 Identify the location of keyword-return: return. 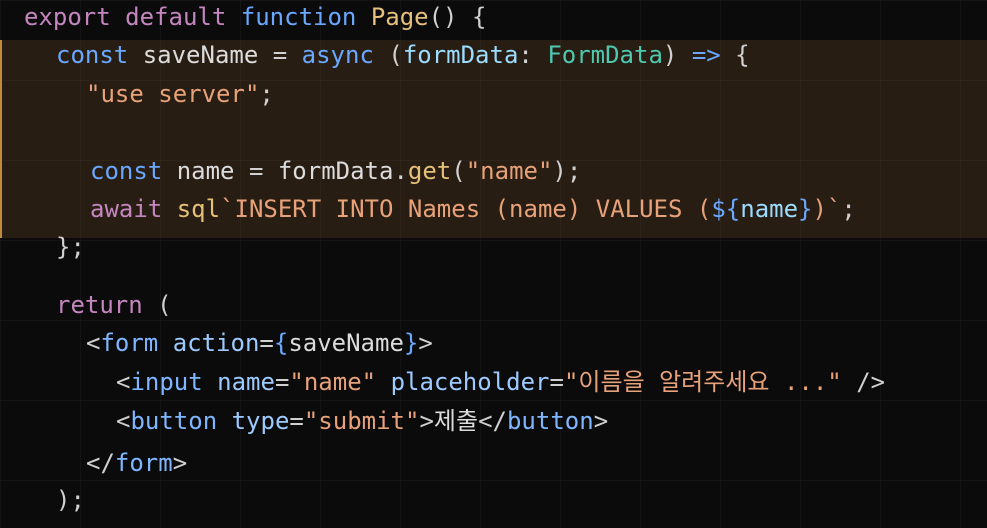
(99, 305).